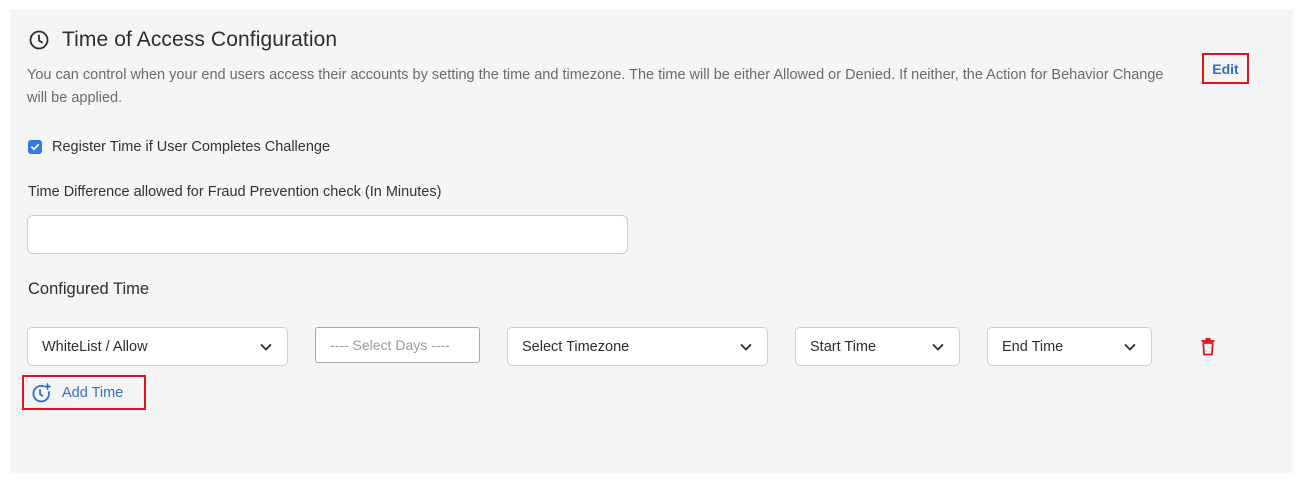  What do you see at coordinates (637, 346) in the screenshot?
I see `timezone-select: Select Timezone` at bounding box center [637, 346].